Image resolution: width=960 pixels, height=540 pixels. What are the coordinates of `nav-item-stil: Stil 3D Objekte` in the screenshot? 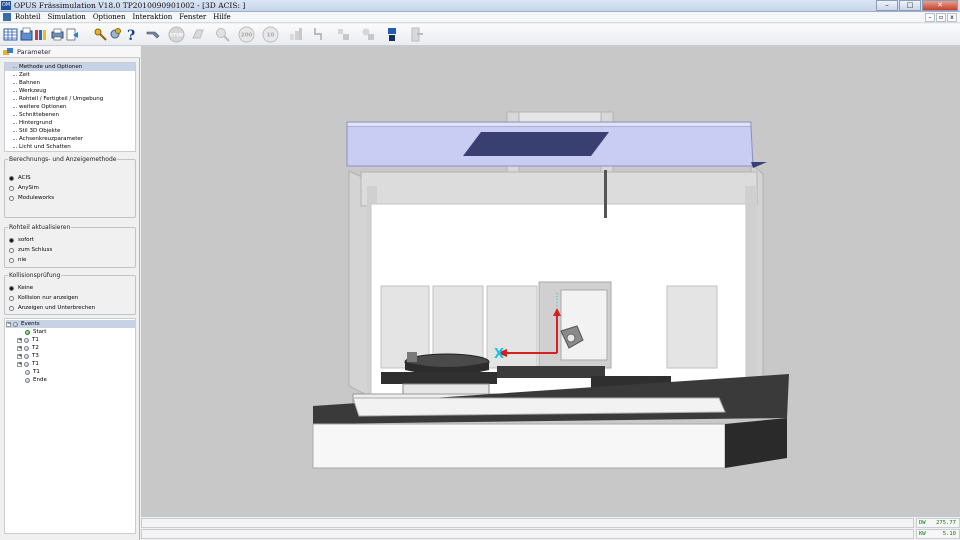 It's located at (70, 131).